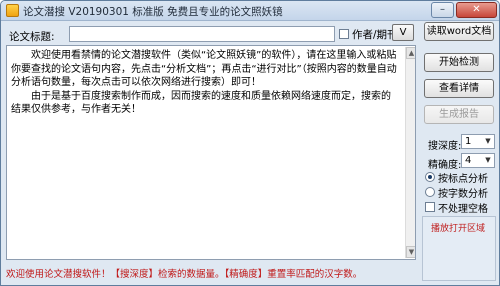 The height and width of the screenshot is (286, 500). I want to click on precision-label: 精确度:, so click(445, 165).